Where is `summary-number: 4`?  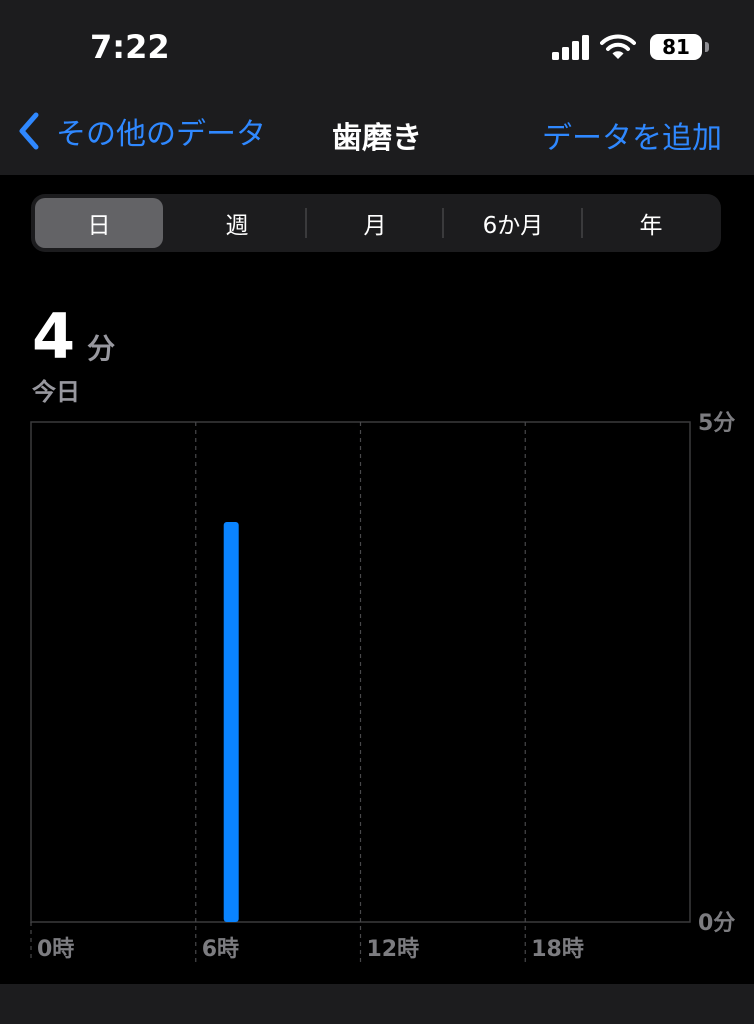
summary-number: 4 is located at coordinates (54, 336).